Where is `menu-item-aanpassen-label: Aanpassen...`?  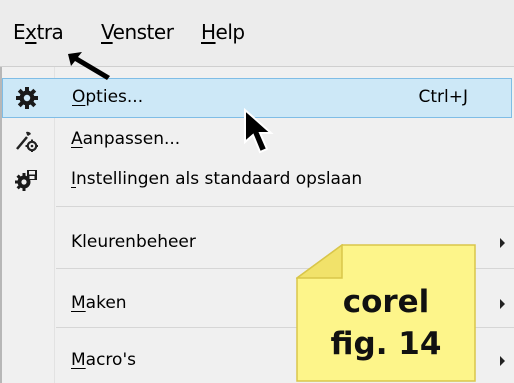
menu-item-aanpassen-label: Aanpassen... is located at coordinates (125, 139).